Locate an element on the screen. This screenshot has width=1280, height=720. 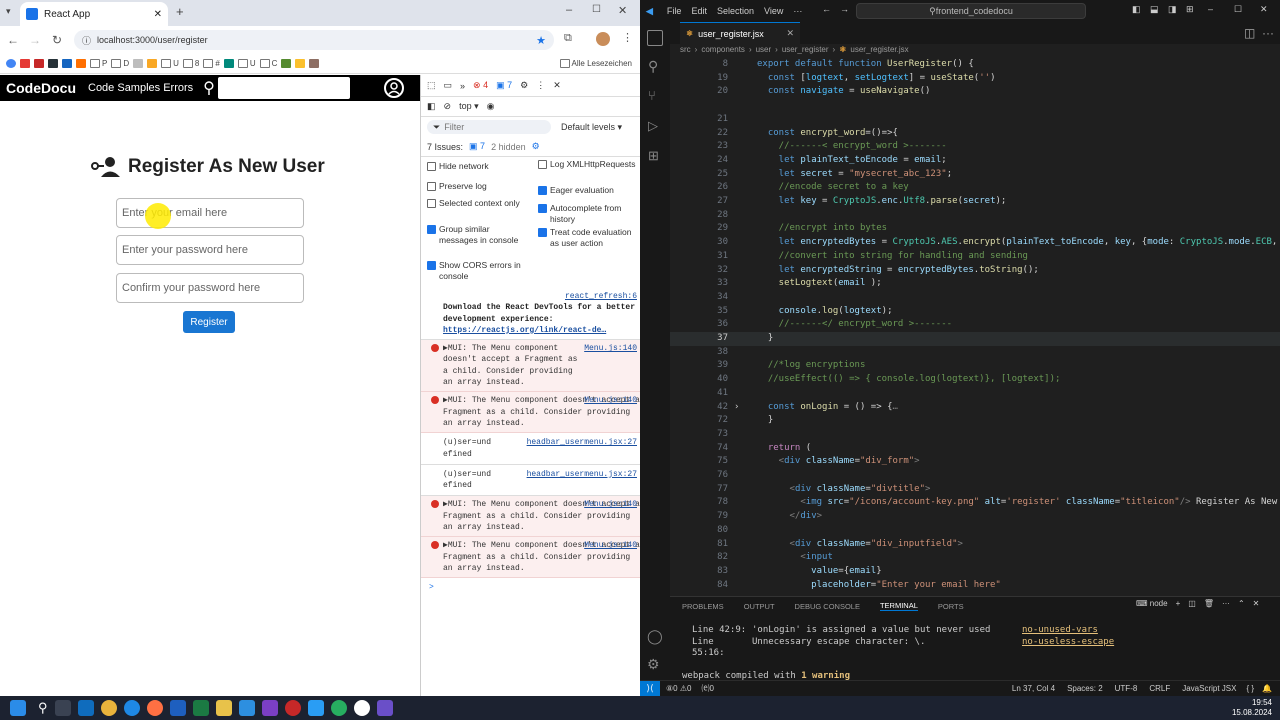
code-line: 74 return ( is located at coordinates (975, 449).